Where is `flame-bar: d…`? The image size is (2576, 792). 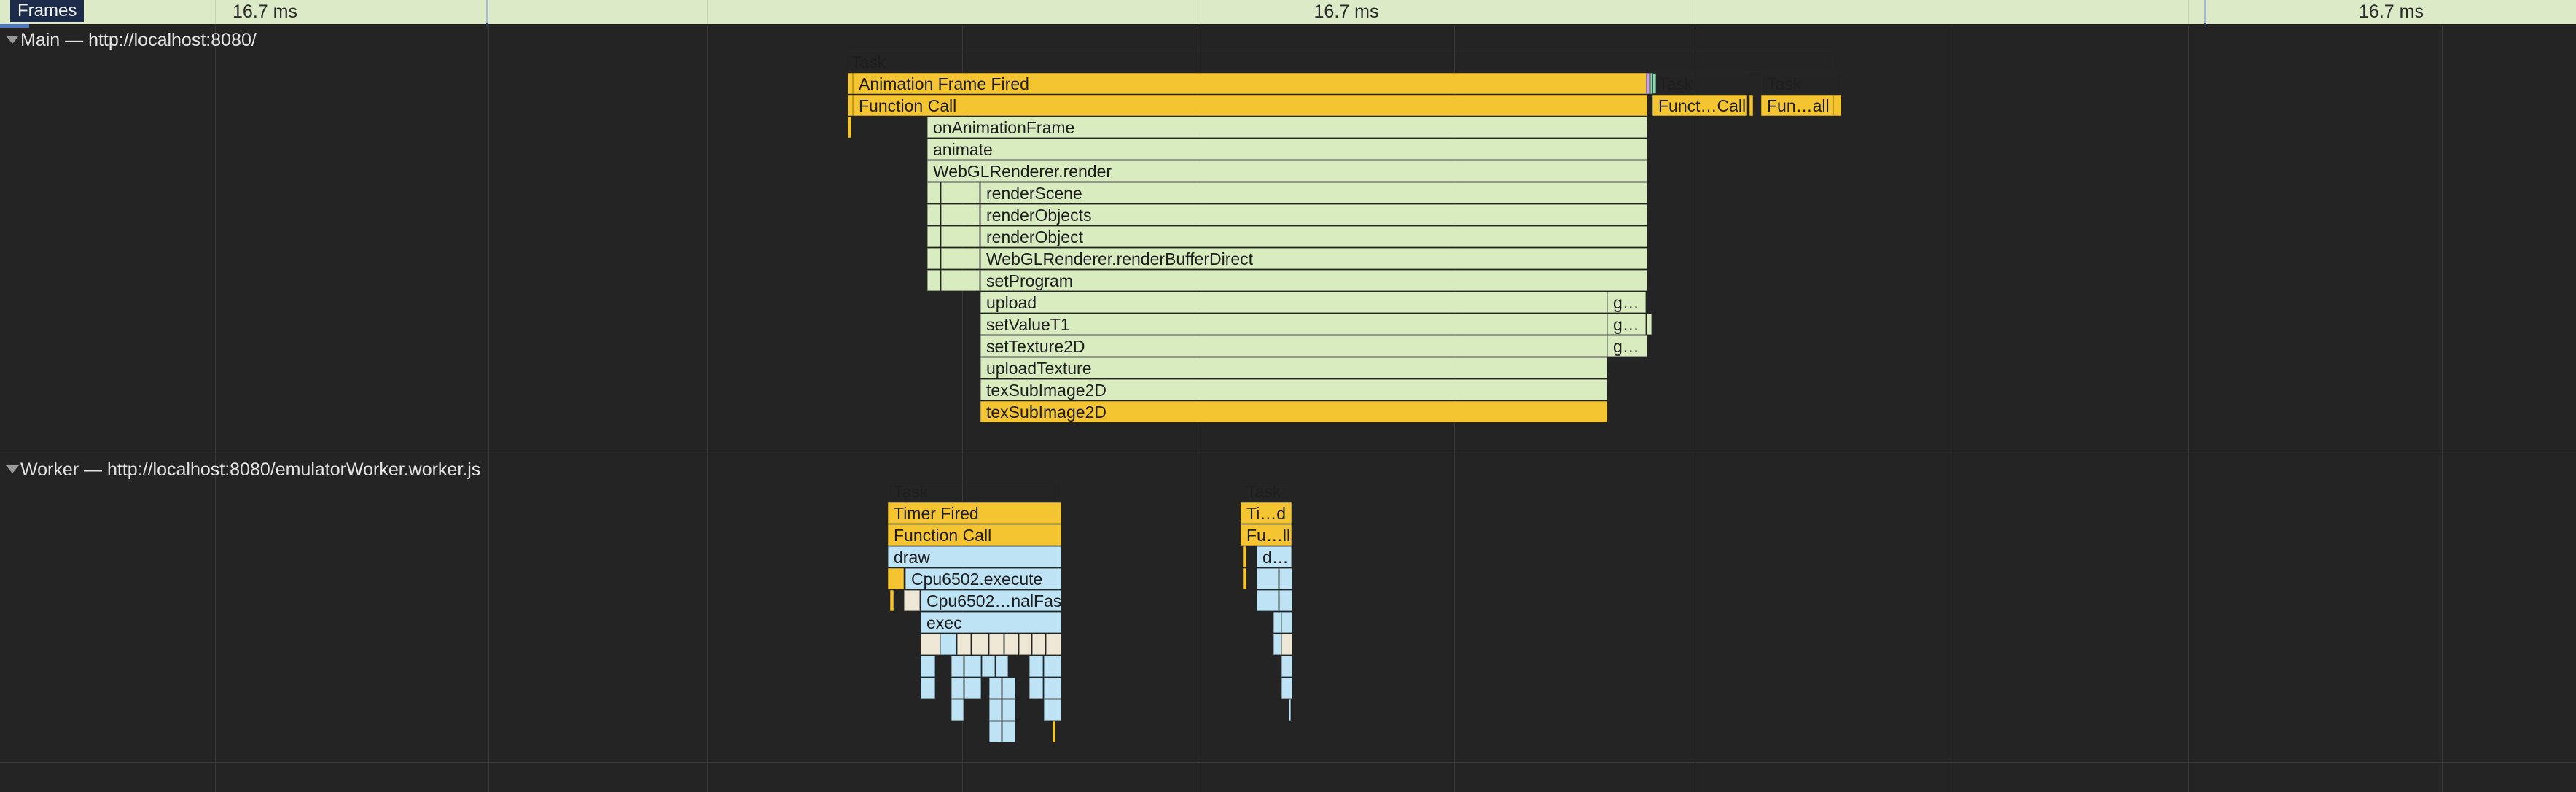
flame-bar: d… is located at coordinates (1274, 556).